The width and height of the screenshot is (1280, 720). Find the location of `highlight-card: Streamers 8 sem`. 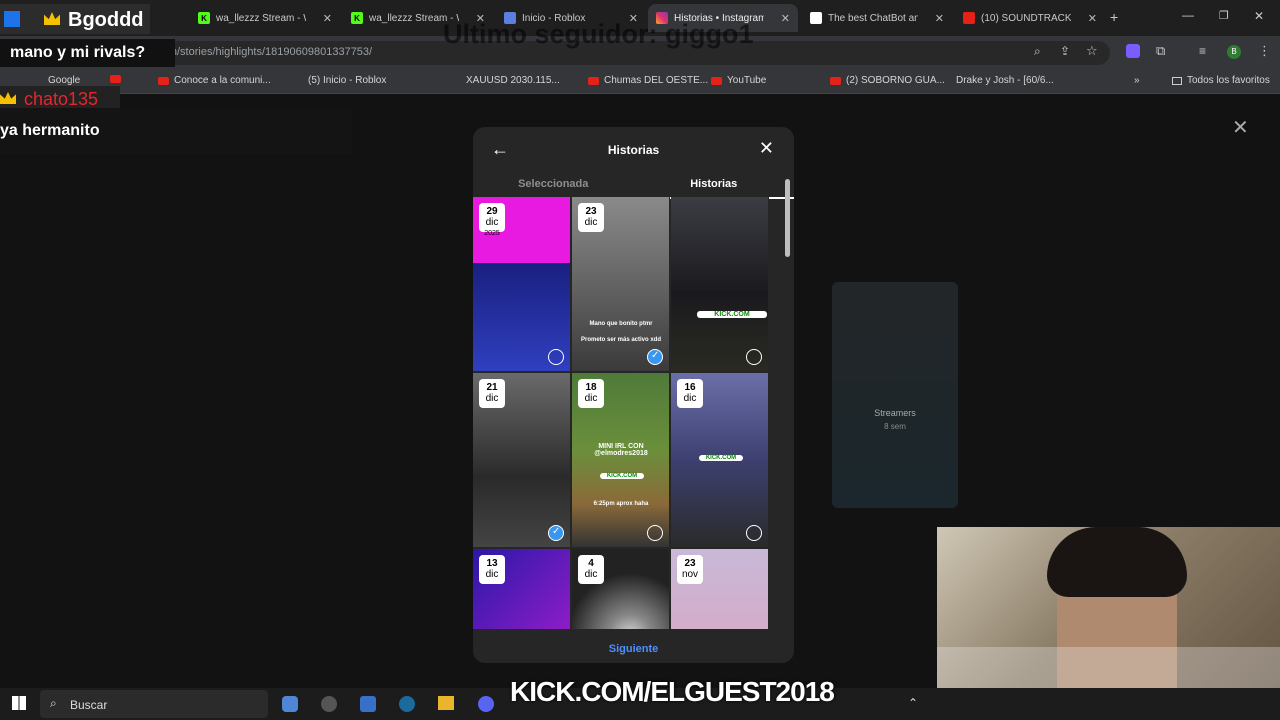

highlight-card: Streamers 8 sem is located at coordinates (895, 395).